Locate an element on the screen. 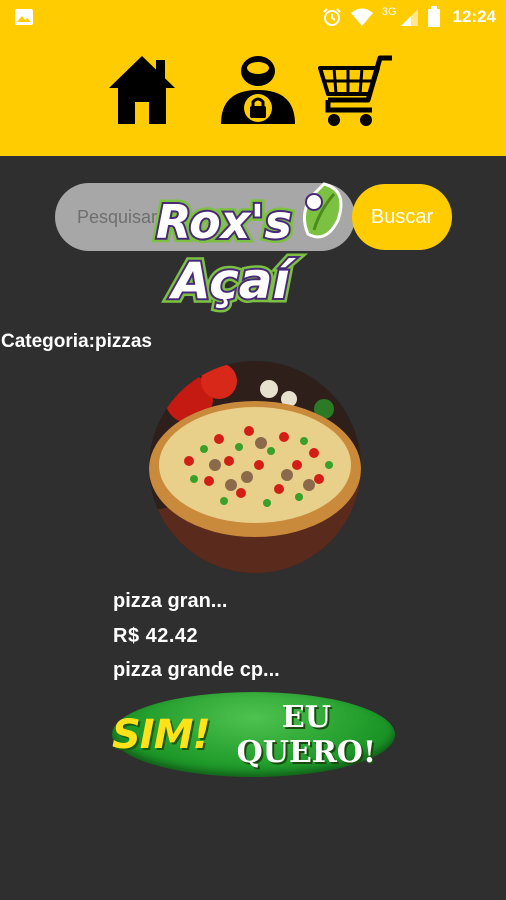  product-image is located at coordinates (255, 467).